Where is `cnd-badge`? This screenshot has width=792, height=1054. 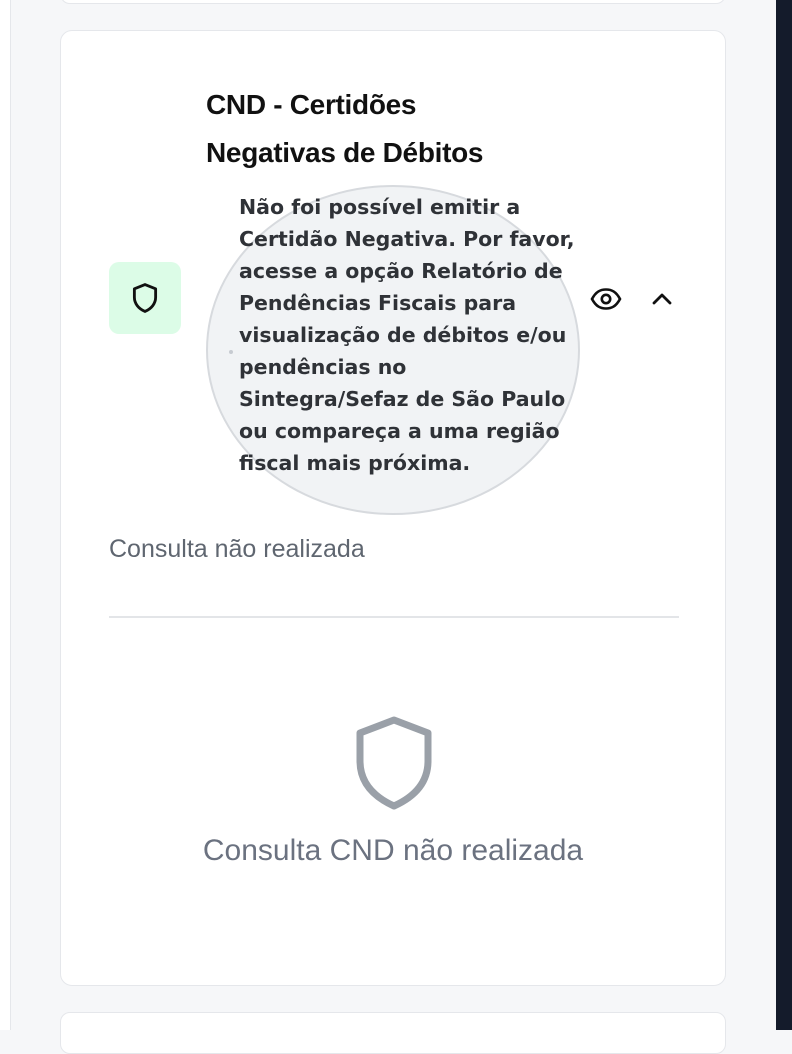 cnd-badge is located at coordinates (145, 298).